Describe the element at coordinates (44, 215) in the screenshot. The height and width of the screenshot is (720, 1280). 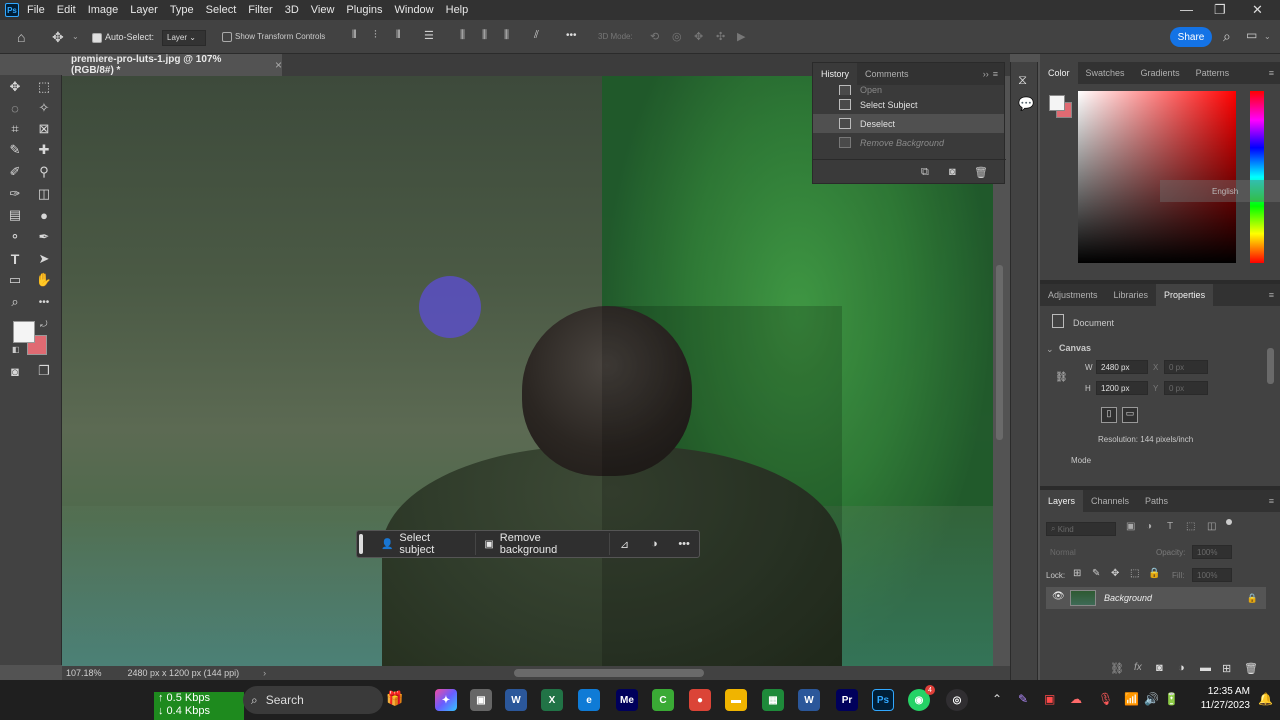
I see `blur-tool-icon: ●` at that location.